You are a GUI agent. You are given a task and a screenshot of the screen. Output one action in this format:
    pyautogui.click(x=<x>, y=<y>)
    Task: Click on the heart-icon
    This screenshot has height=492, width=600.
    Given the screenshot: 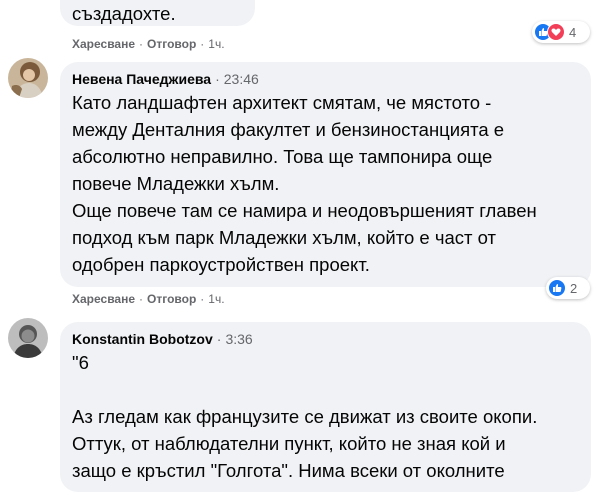 What is the action you would take?
    pyautogui.click(x=556, y=32)
    